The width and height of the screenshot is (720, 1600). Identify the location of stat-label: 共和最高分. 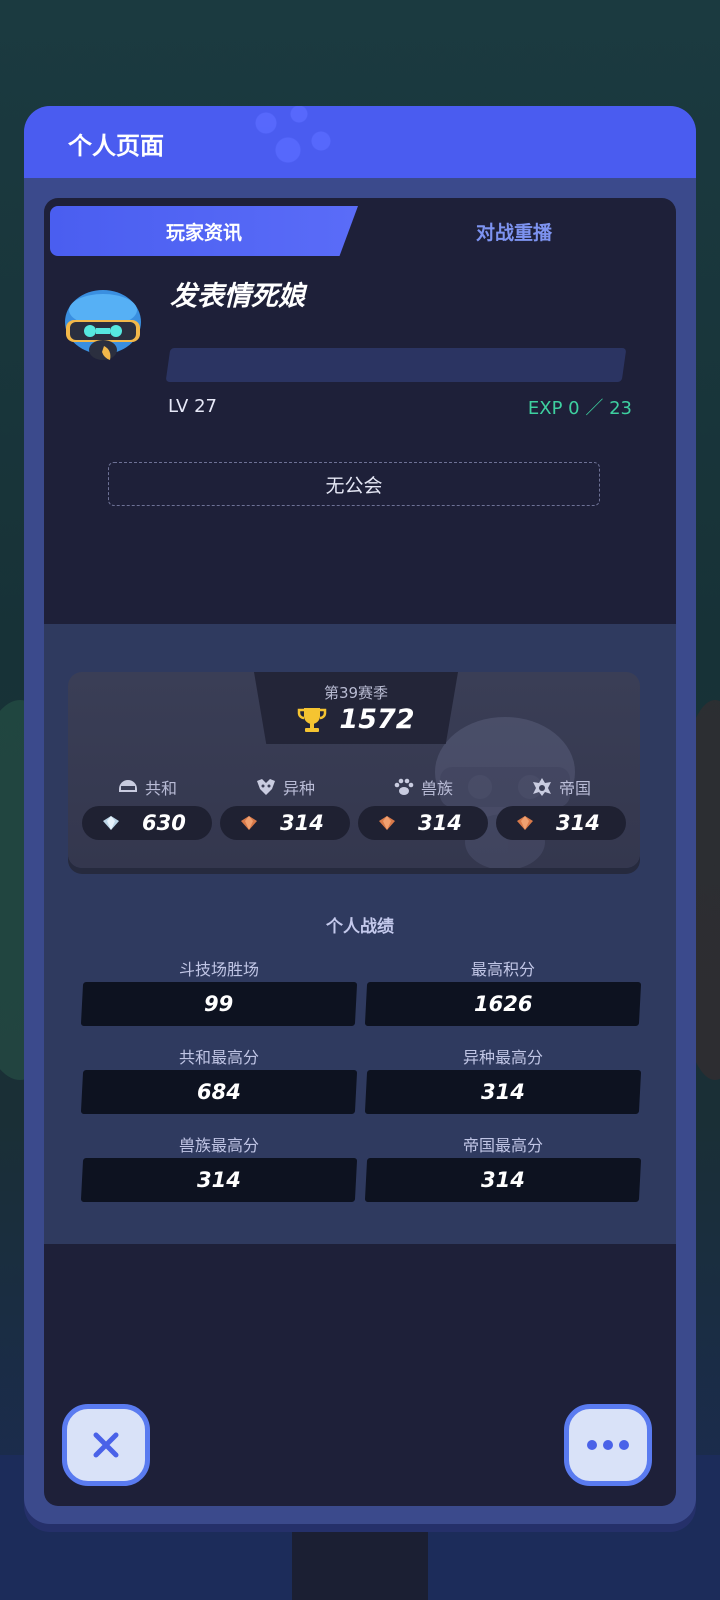
(218, 1057).